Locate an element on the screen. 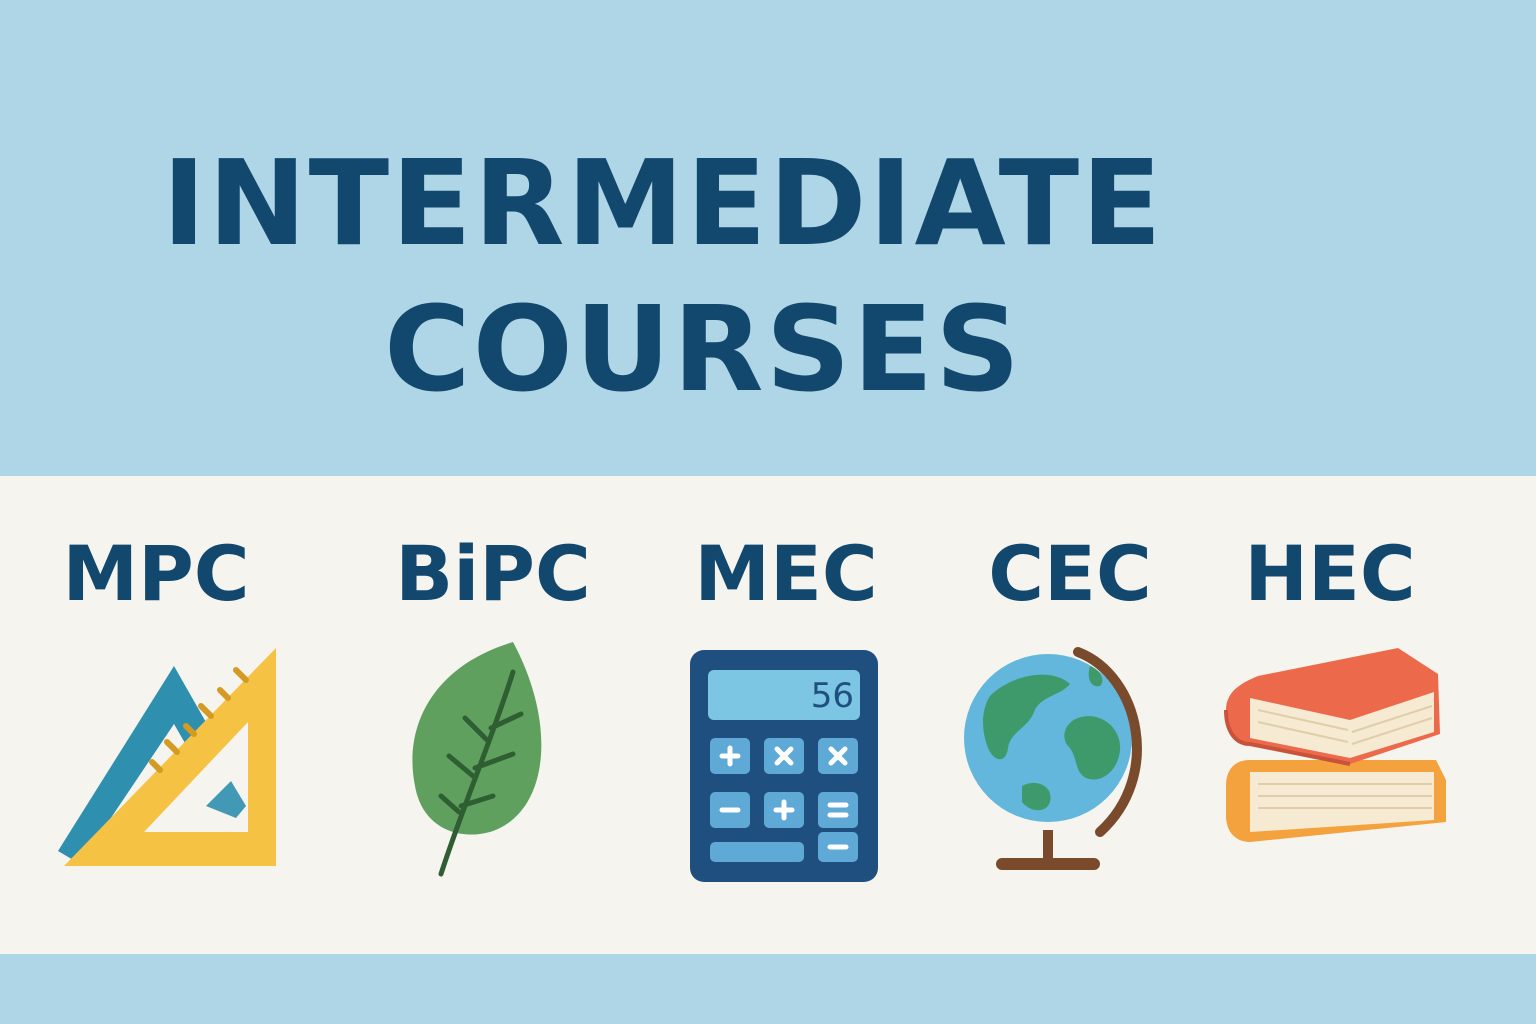 The height and width of the screenshot is (1024, 1536). course-bipc: BiPC is located at coordinates (493, 715).